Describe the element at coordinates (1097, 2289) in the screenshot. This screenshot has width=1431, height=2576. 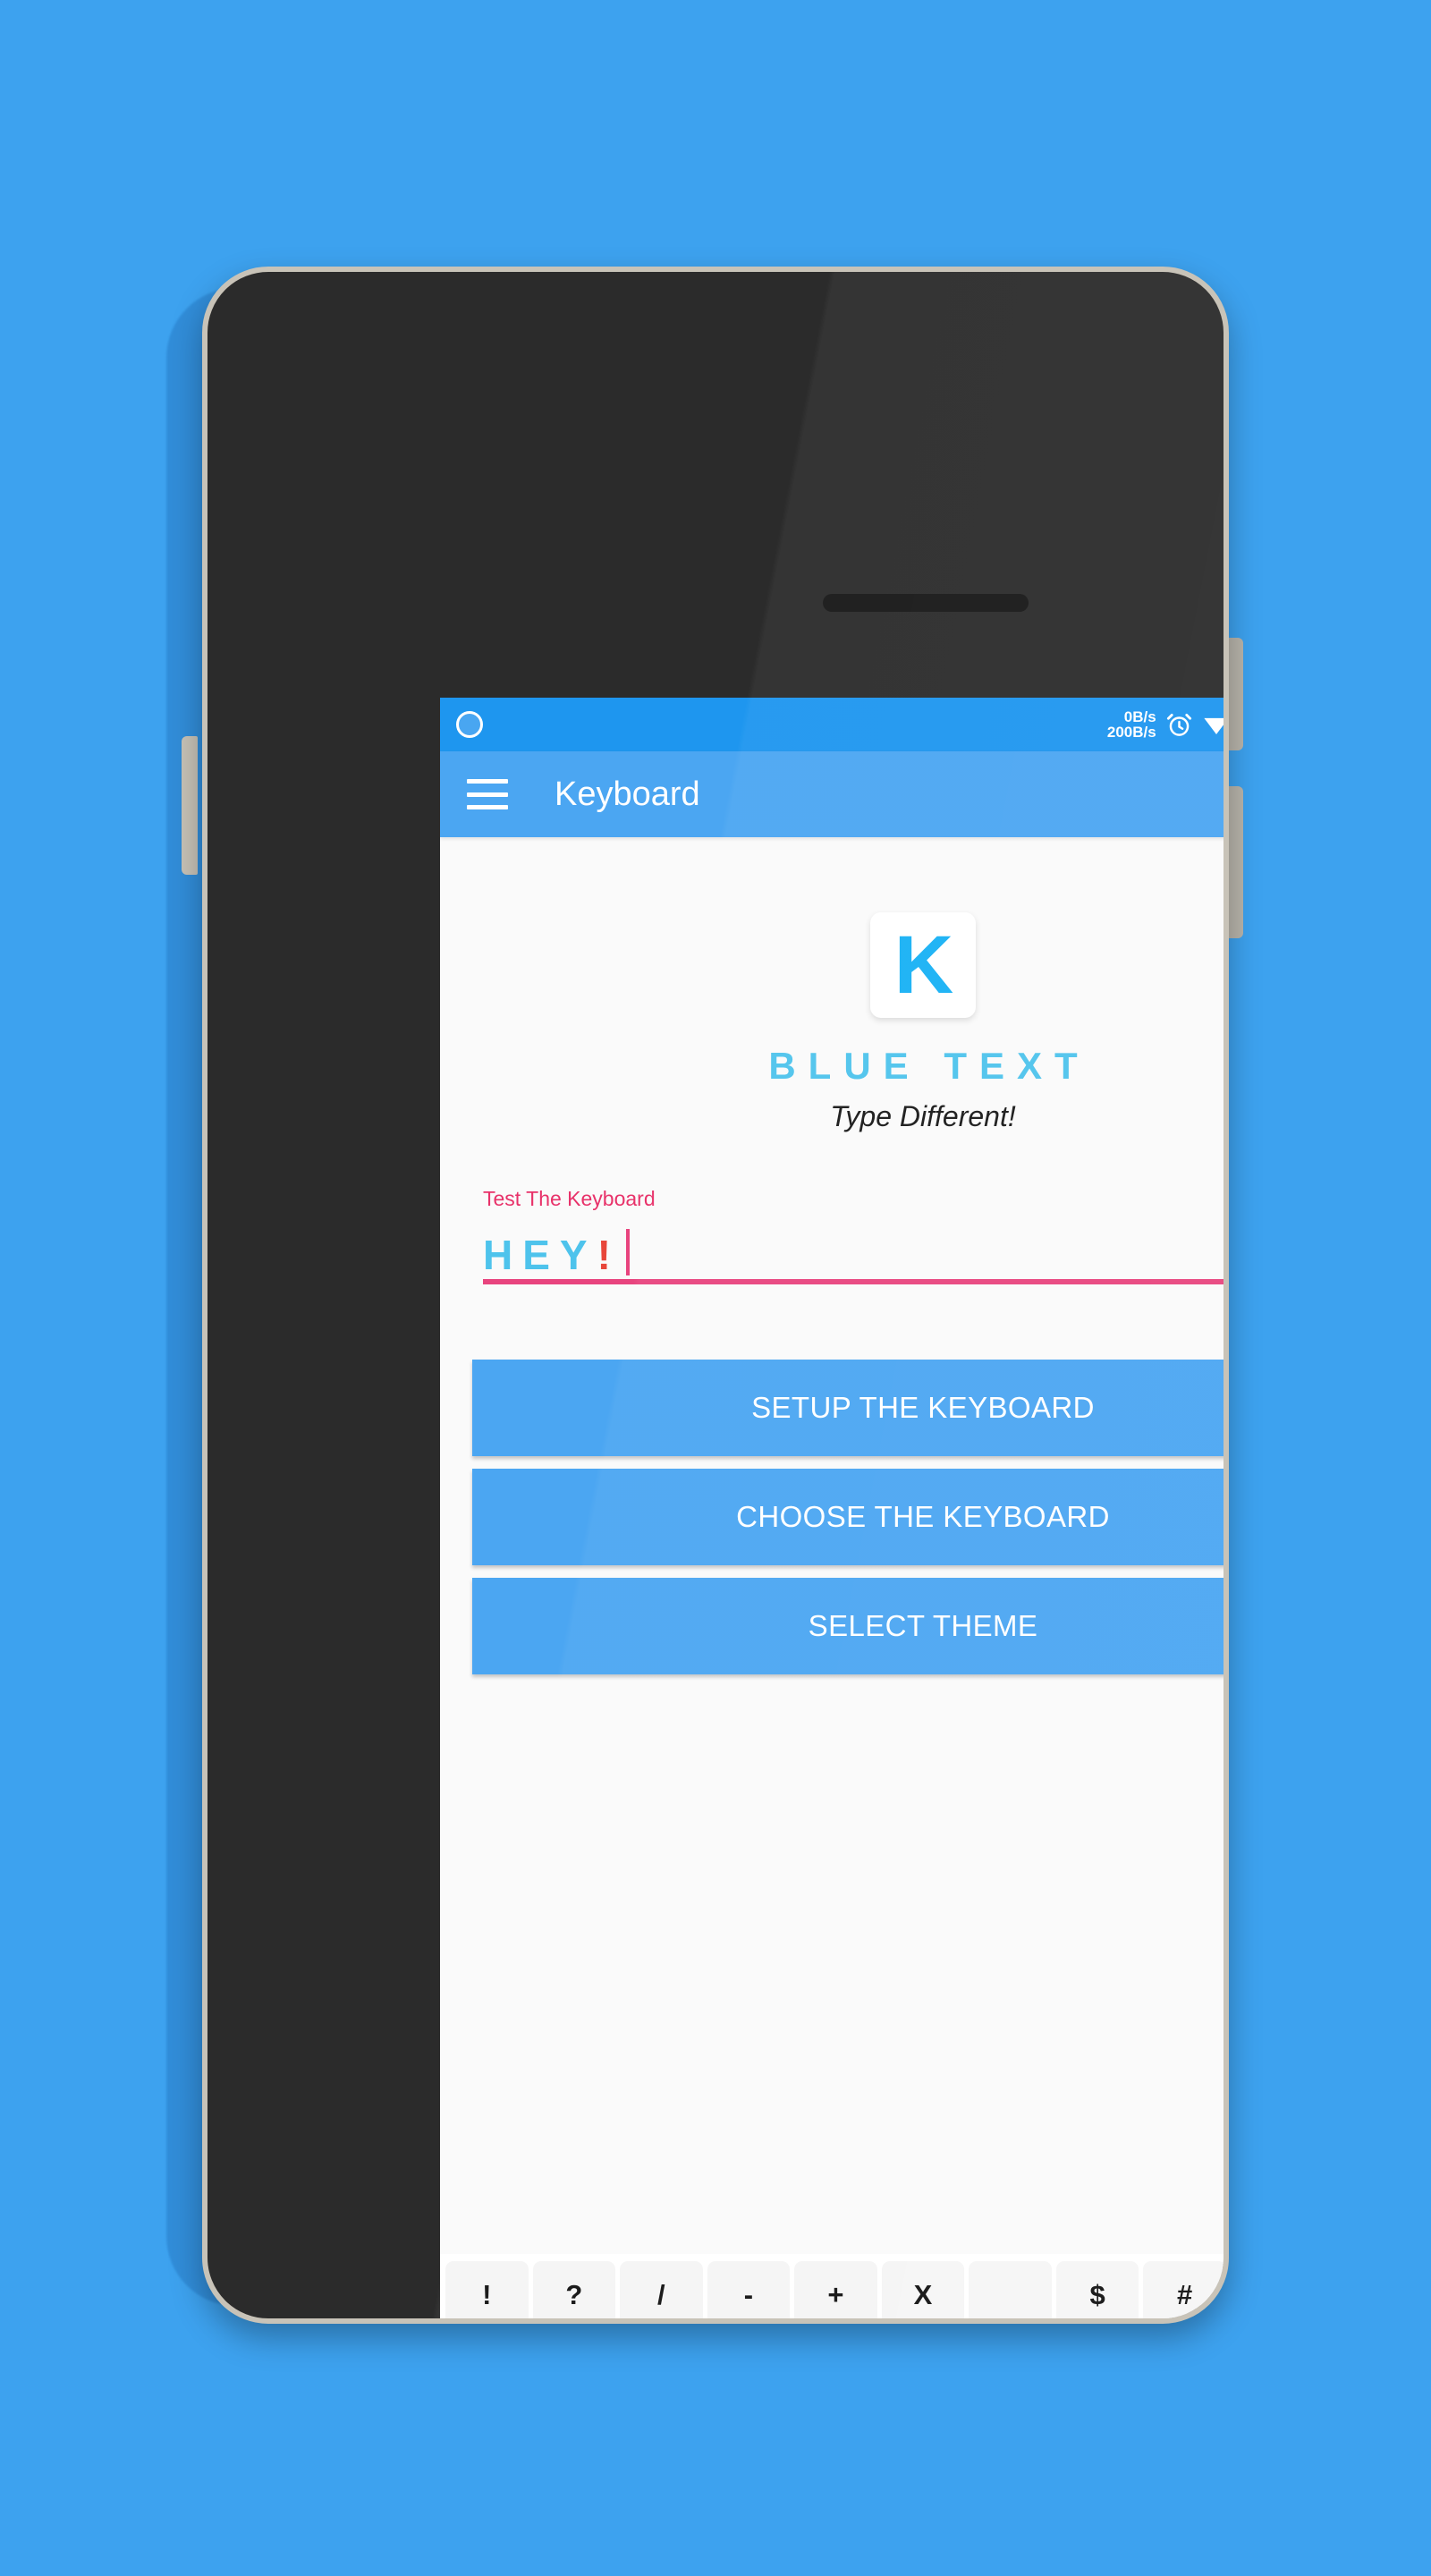
I see `key-dollar: $` at that location.